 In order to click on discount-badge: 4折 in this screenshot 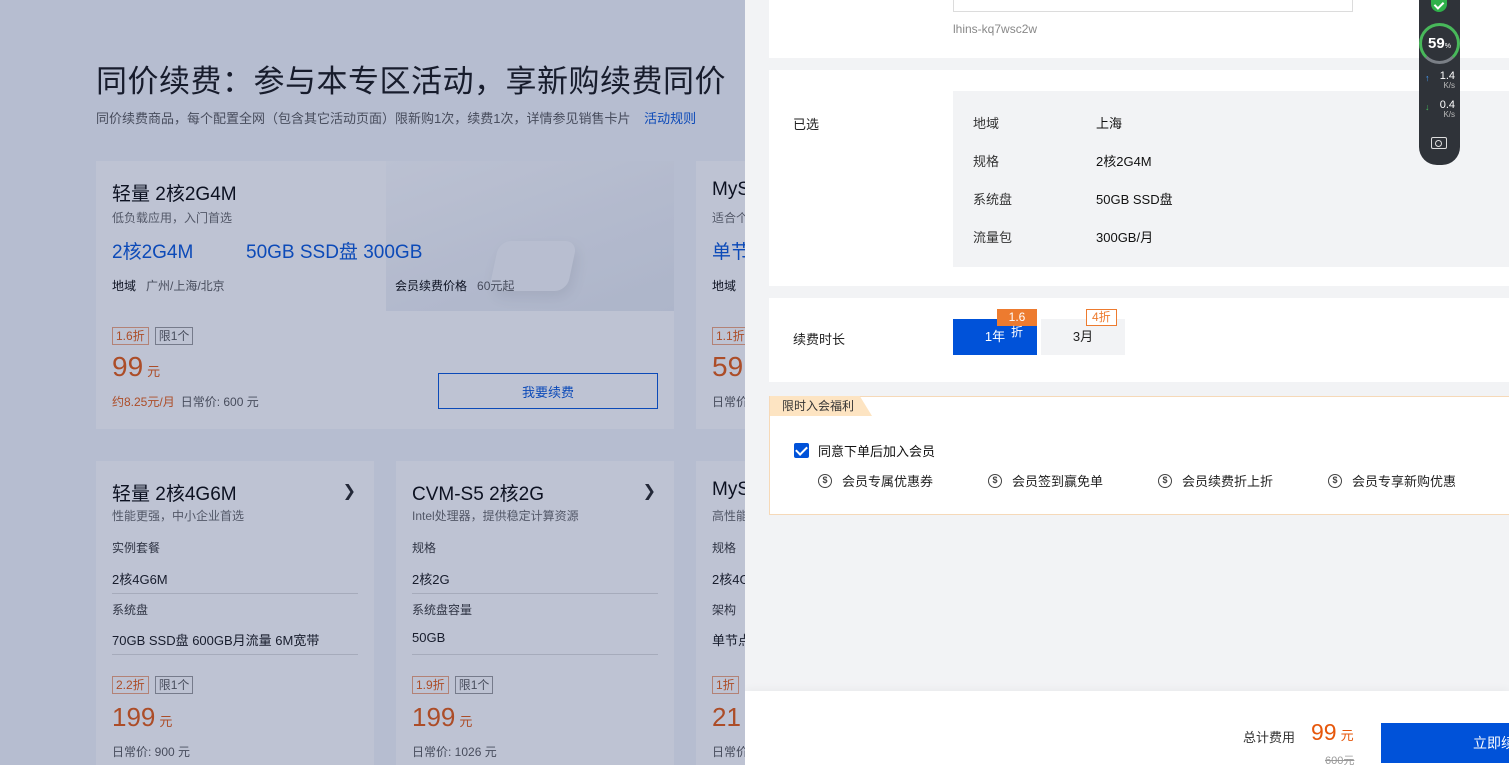, I will do `click(1101, 317)`.